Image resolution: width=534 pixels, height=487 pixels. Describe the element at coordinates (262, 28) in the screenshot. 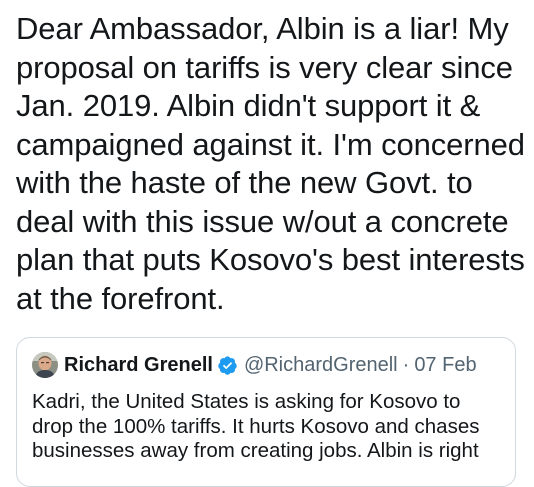

I see `tweet-text-line: Dear Ambassador, Albin is a liar! My` at that location.